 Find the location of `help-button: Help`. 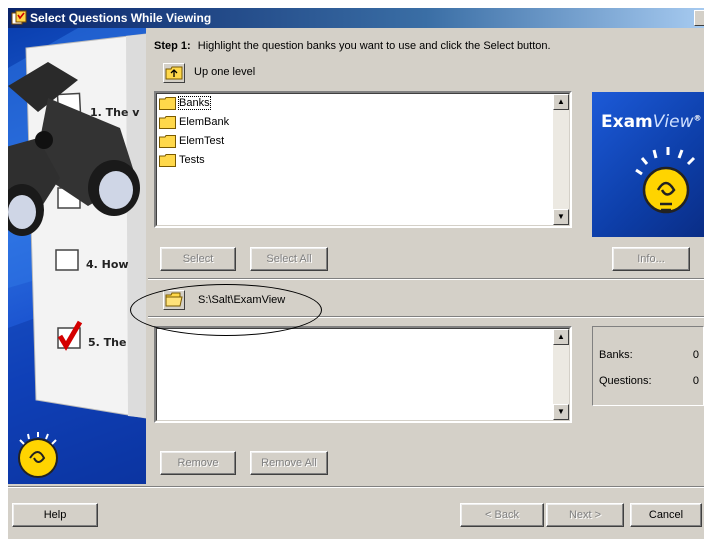

help-button: Help is located at coordinates (55, 515).